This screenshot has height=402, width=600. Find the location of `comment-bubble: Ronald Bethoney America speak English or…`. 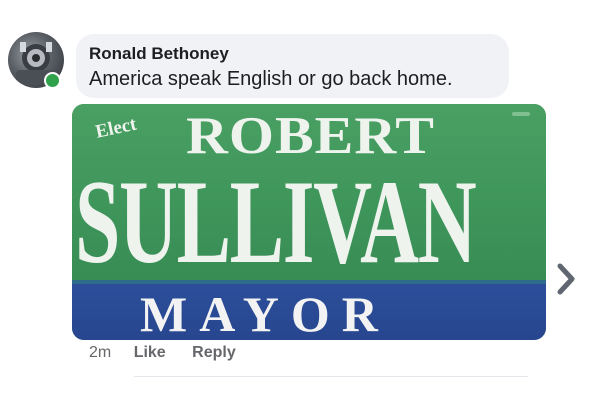

comment-bubble: Ronald Bethoney America speak English or… is located at coordinates (292, 66).